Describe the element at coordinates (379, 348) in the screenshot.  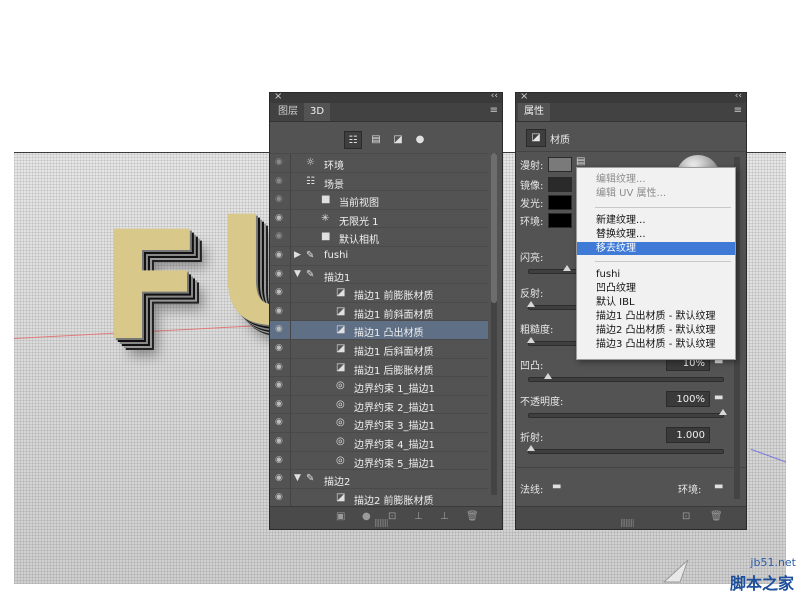
I see `layer-row: ◉ ◪ 描边1 后斜面材质` at that location.